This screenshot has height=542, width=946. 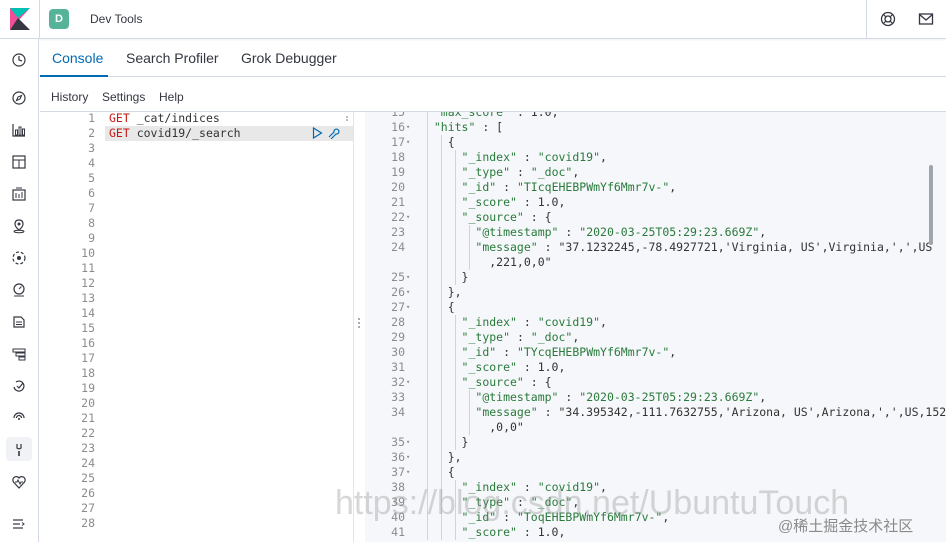 What do you see at coordinates (19, 226) in the screenshot?
I see `maps-icon` at bounding box center [19, 226].